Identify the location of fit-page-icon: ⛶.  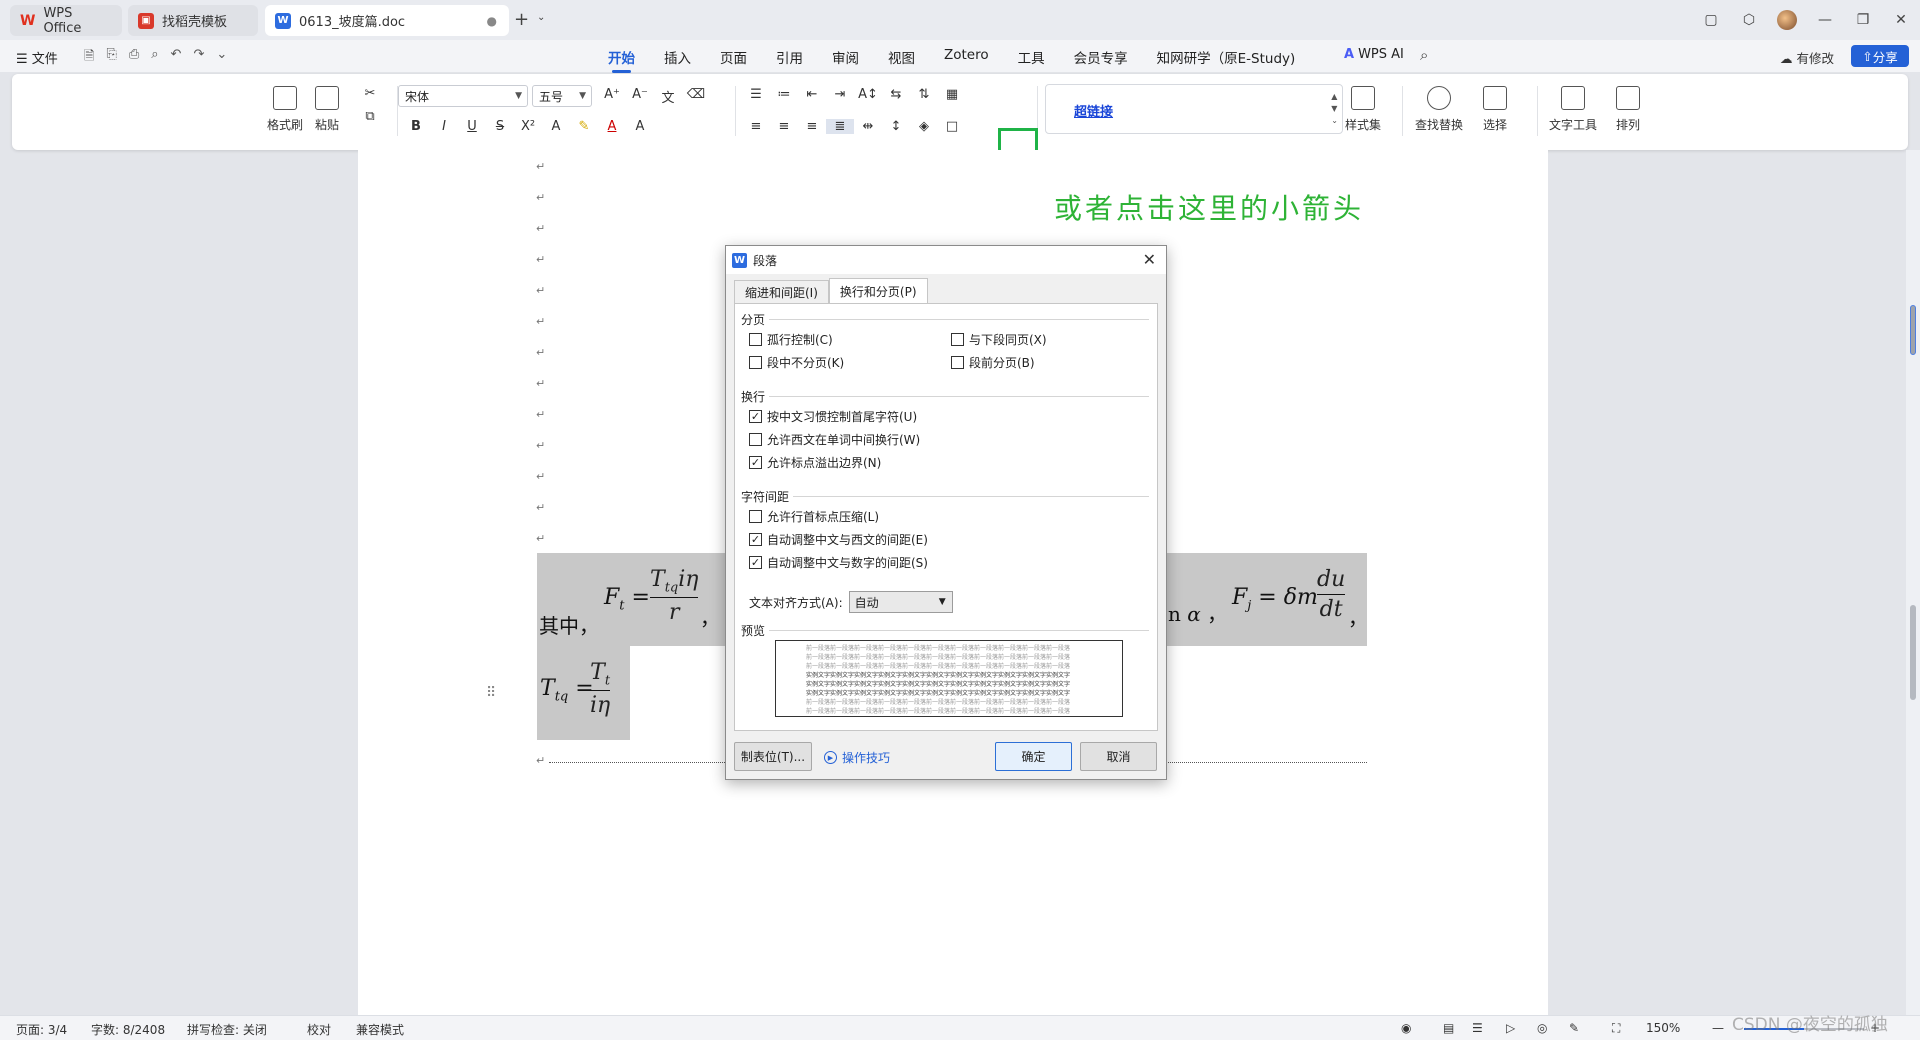
(1616, 1028).